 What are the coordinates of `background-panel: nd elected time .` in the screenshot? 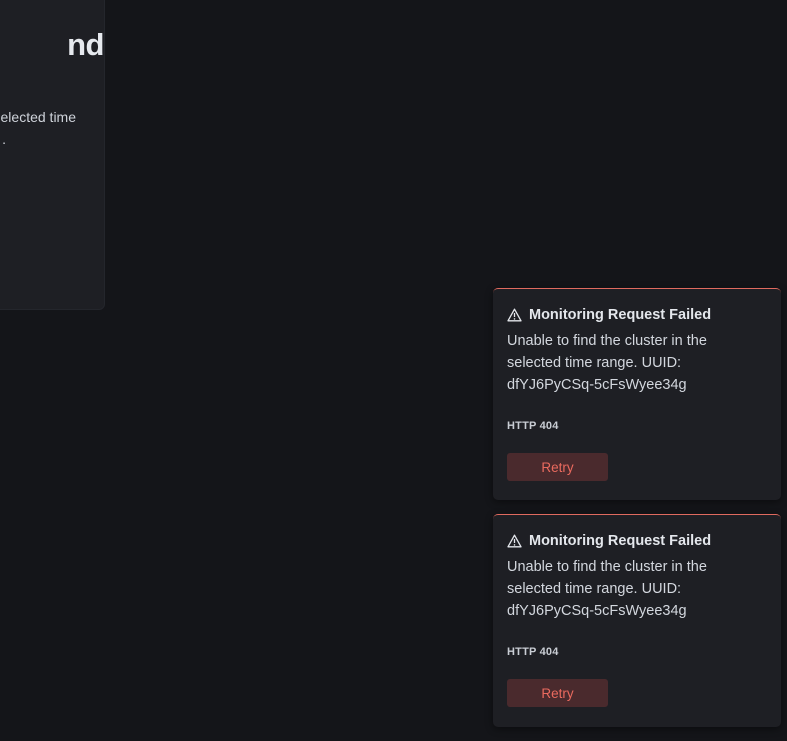 It's located at (52, 155).